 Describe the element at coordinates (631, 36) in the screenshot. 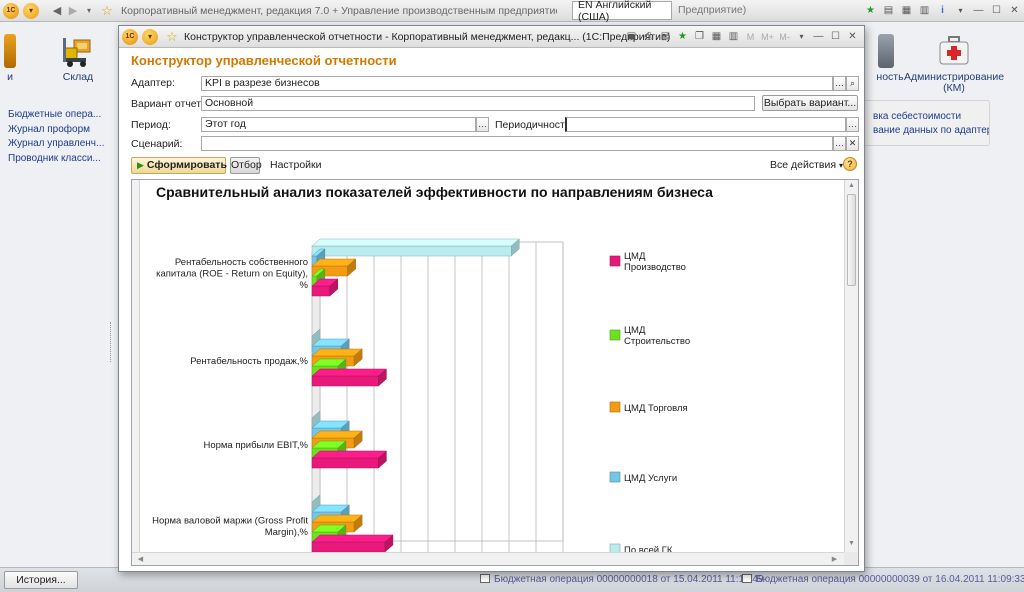

I see `save-icon: ▣` at that location.